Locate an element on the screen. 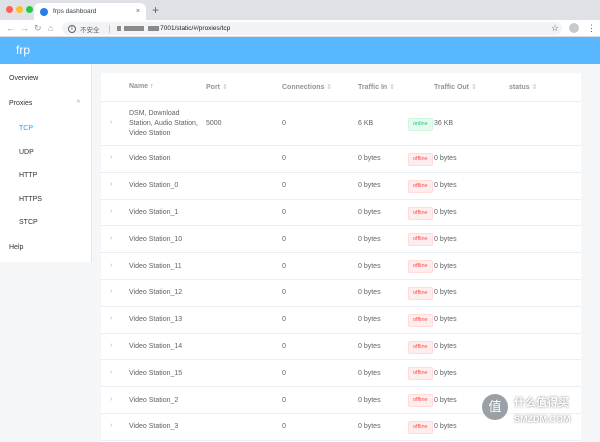  cell-name: Video Station_0 is located at coordinates (154, 186).